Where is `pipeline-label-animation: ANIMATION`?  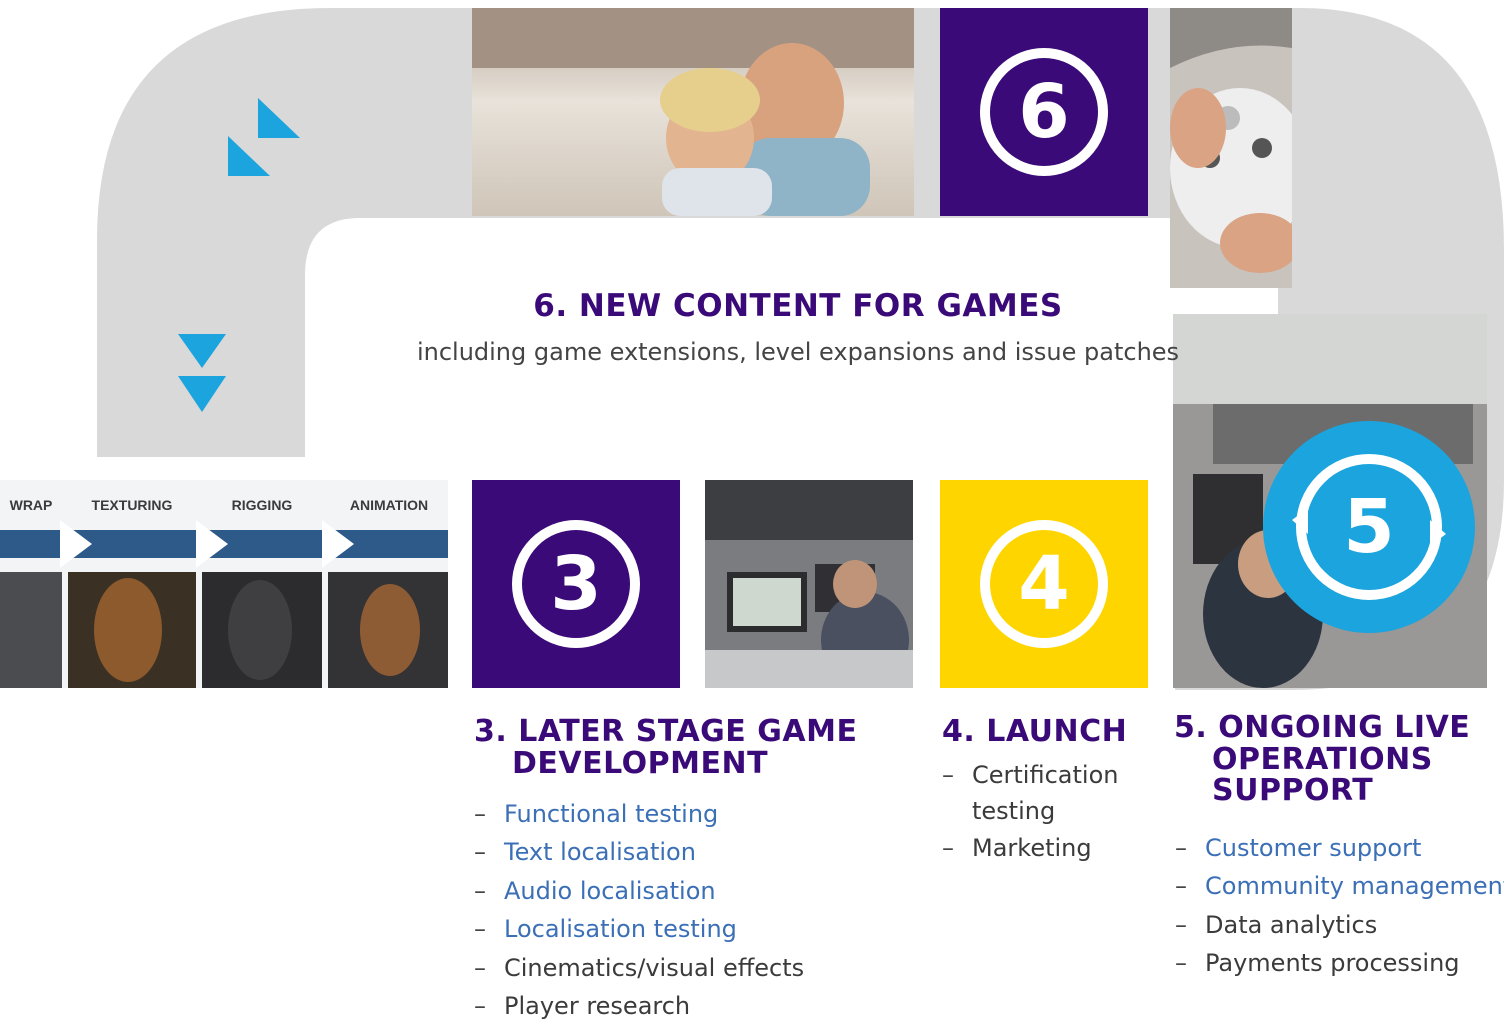 pipeline-label-animation: ANIMATION is located at coordinates (389, 505).